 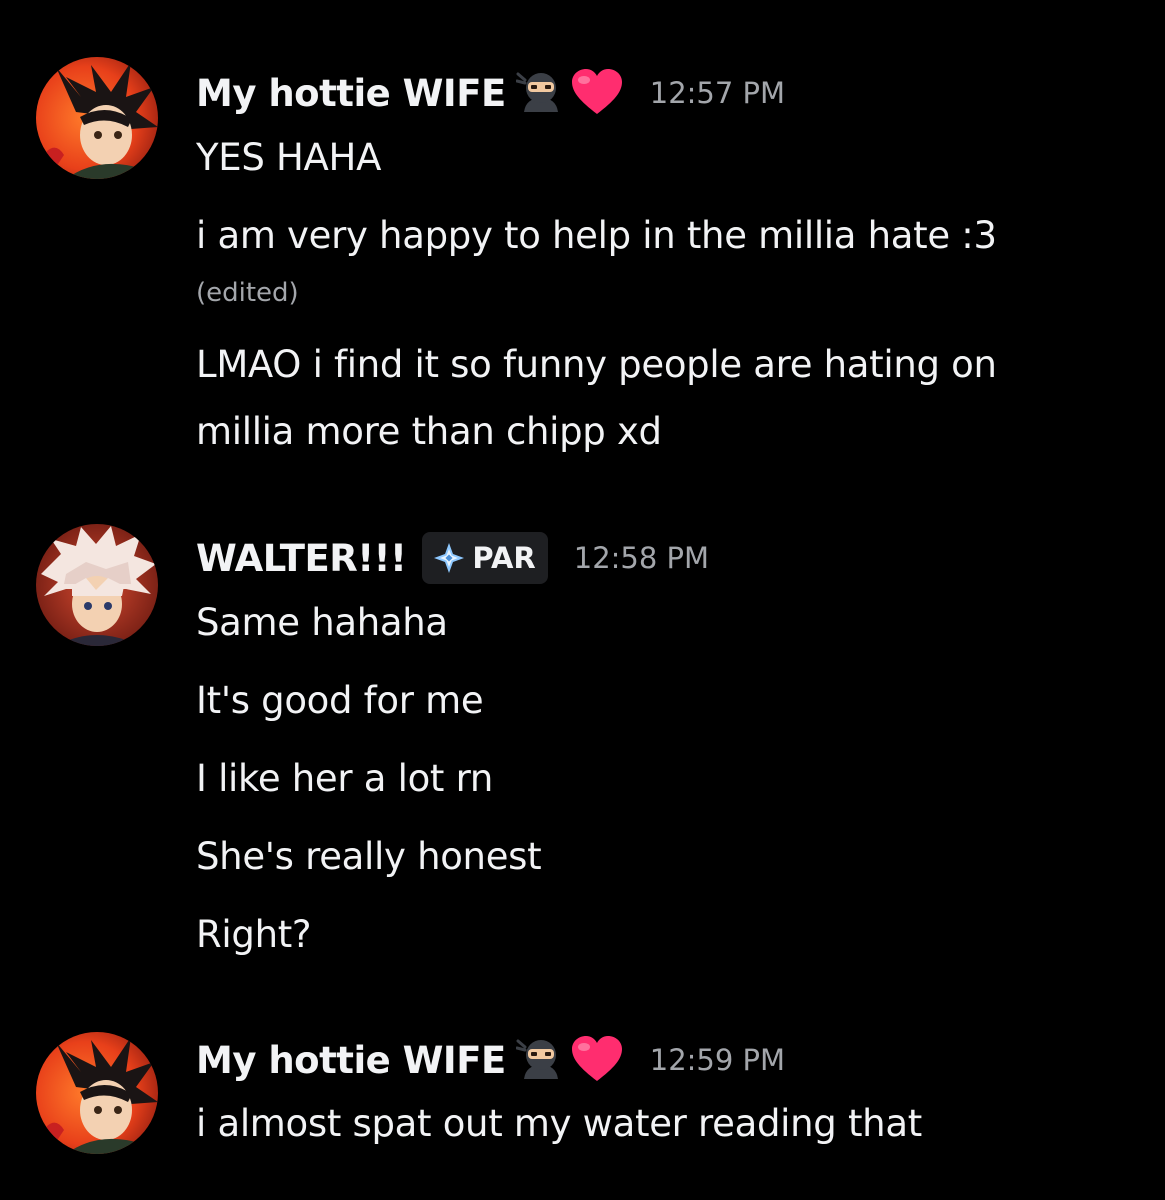 I want to click on killua-avatar-icon, so click(x=97, y=585).